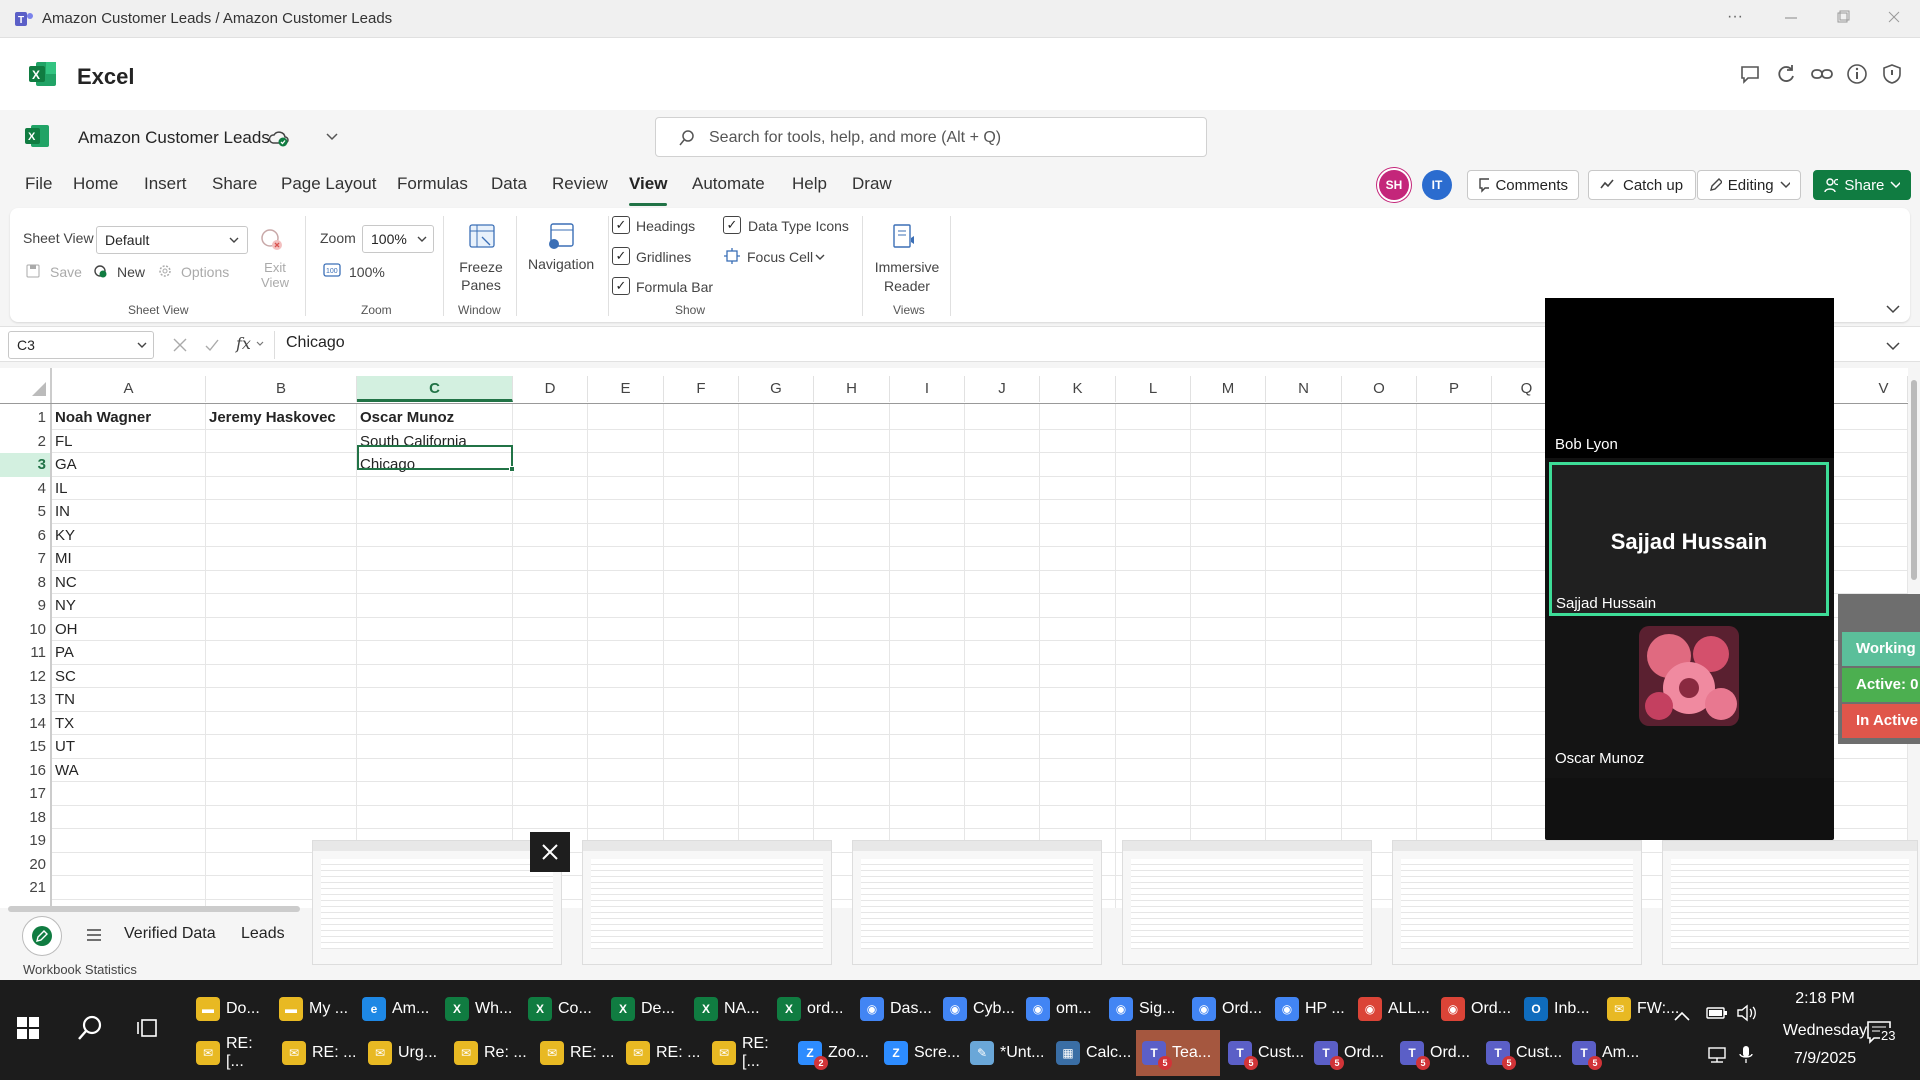 The width and height of the screenshot is (1920, 1080). I want to click on row-header-10: 10, so click(25, 630).